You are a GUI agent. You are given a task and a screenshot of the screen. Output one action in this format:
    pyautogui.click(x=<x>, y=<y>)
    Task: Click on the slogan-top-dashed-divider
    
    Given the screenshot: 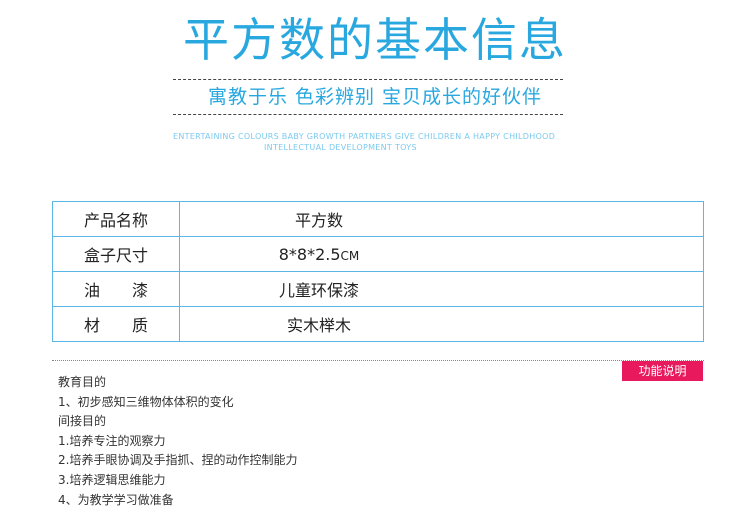 What is the action you would take?
    pyautogui.click(x=368, y=79)
    